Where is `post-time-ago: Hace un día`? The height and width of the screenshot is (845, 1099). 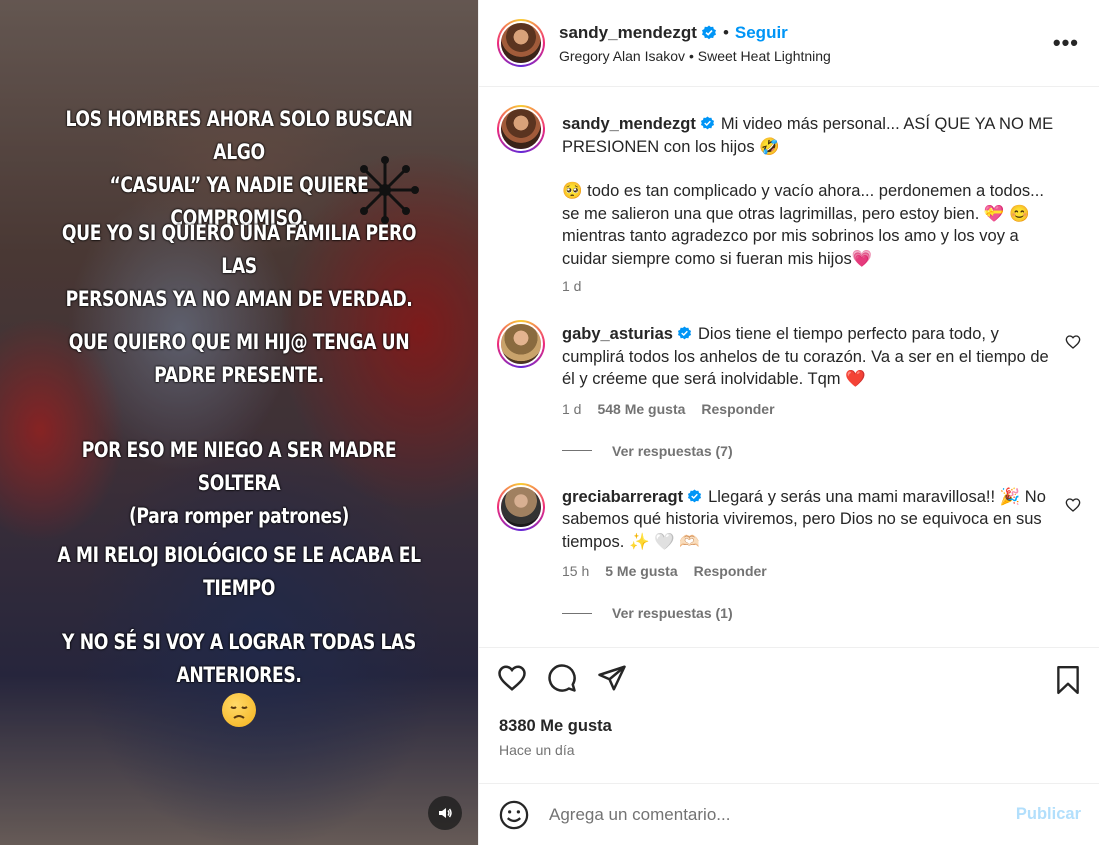
post-time-ago: Hace un día is located at coordinates (789, 747).